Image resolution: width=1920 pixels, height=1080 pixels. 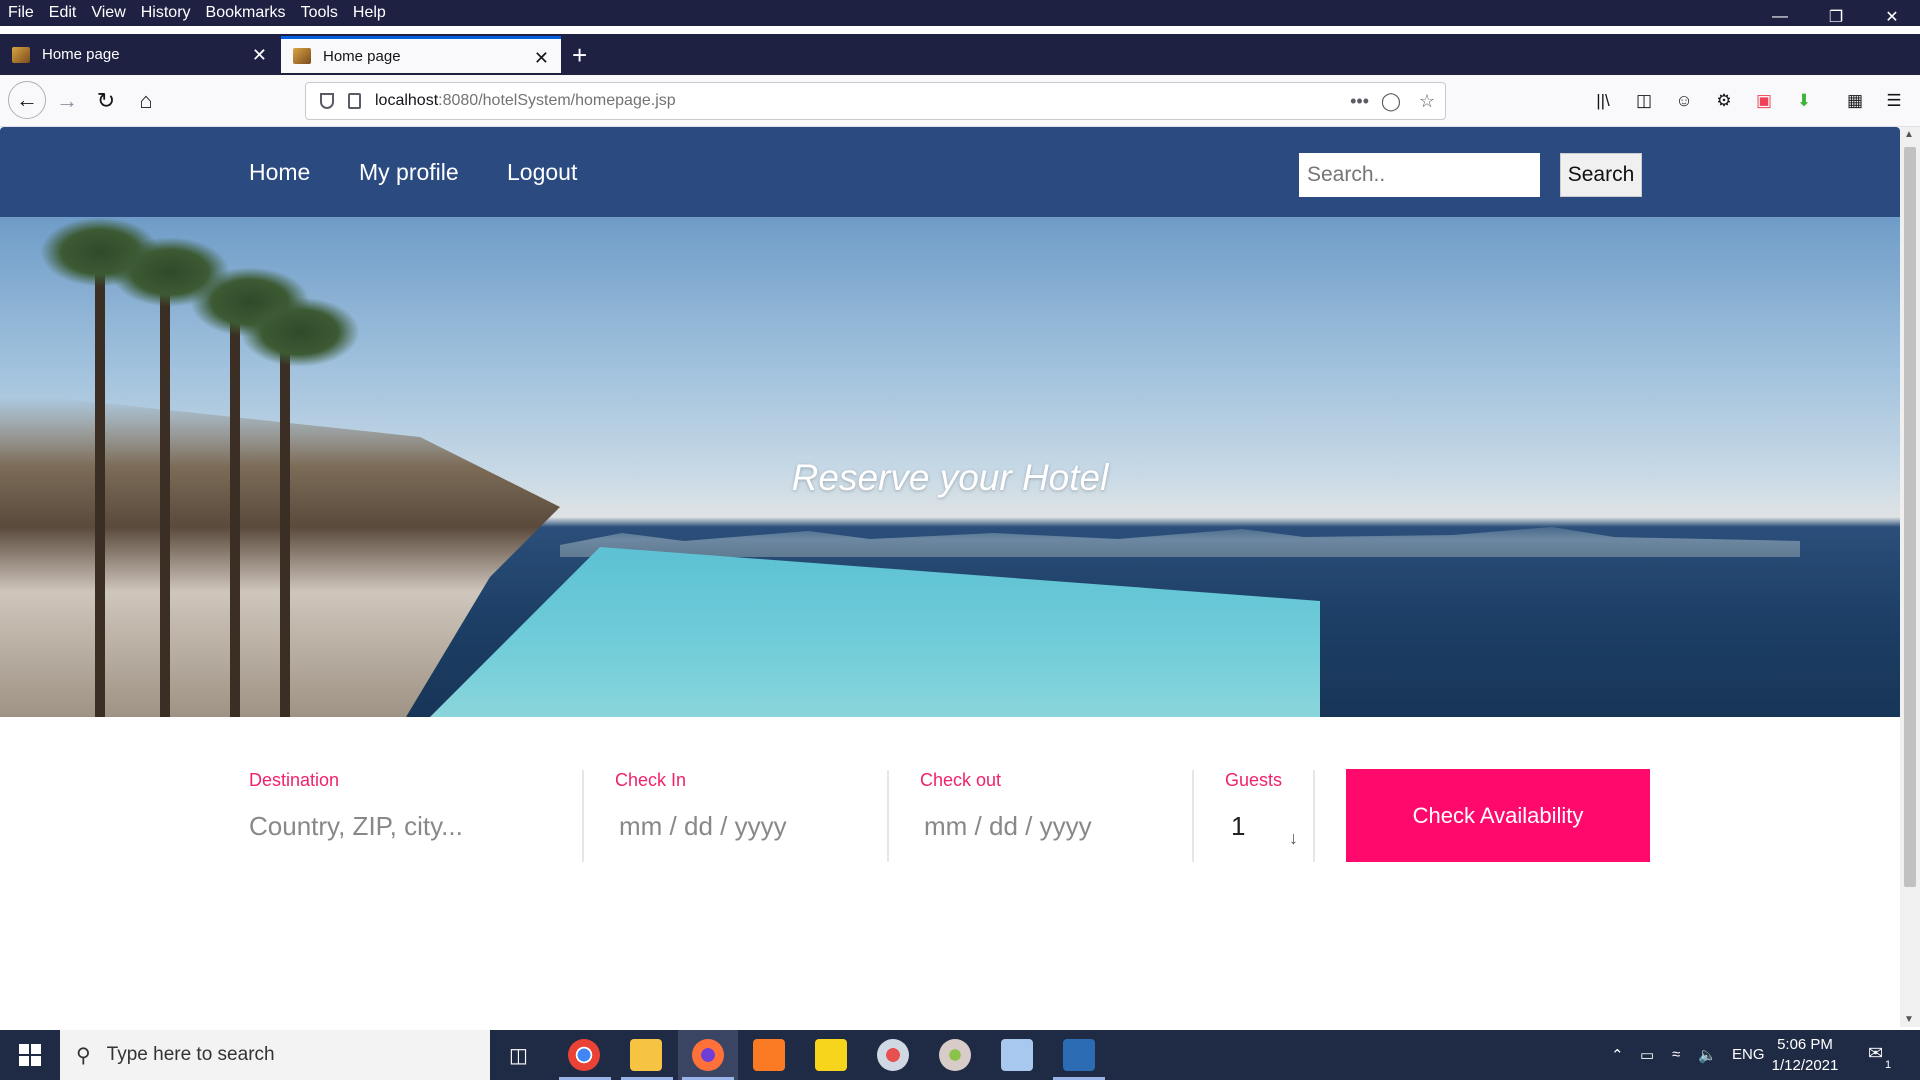 What do you see at coordinates (21, 13) in the screenshot?
I see `menu-file: File` at bounding box center [21, 13].